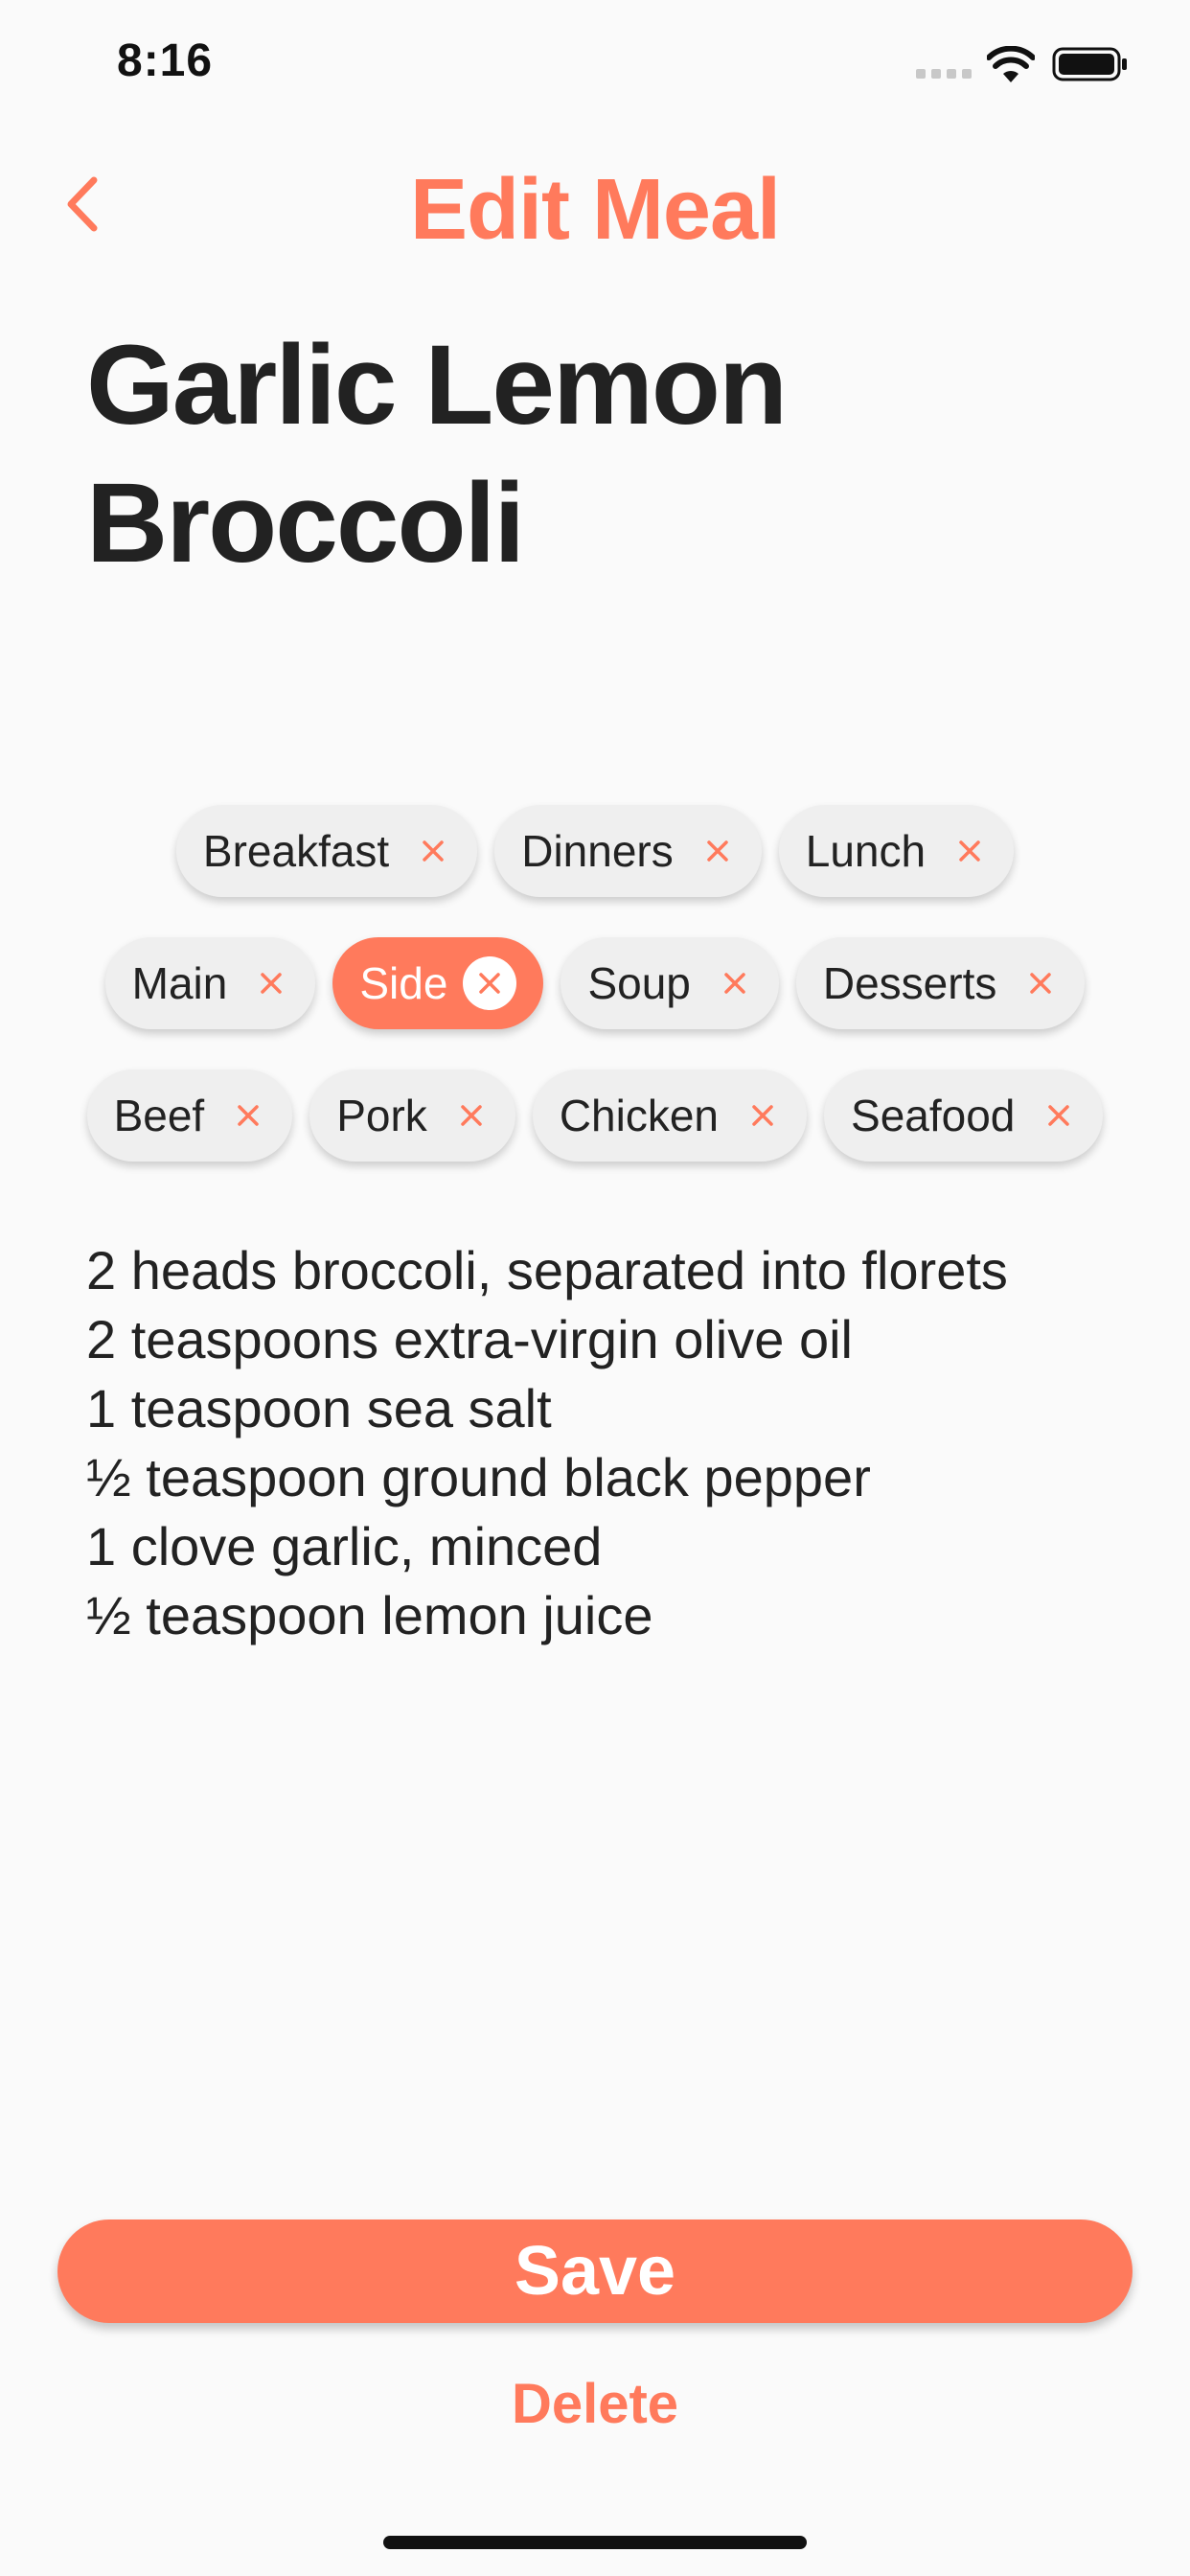  Describe the element at coordinates (934, 1115) in the screenshot. I see `tag-label: Seafood` at that location.